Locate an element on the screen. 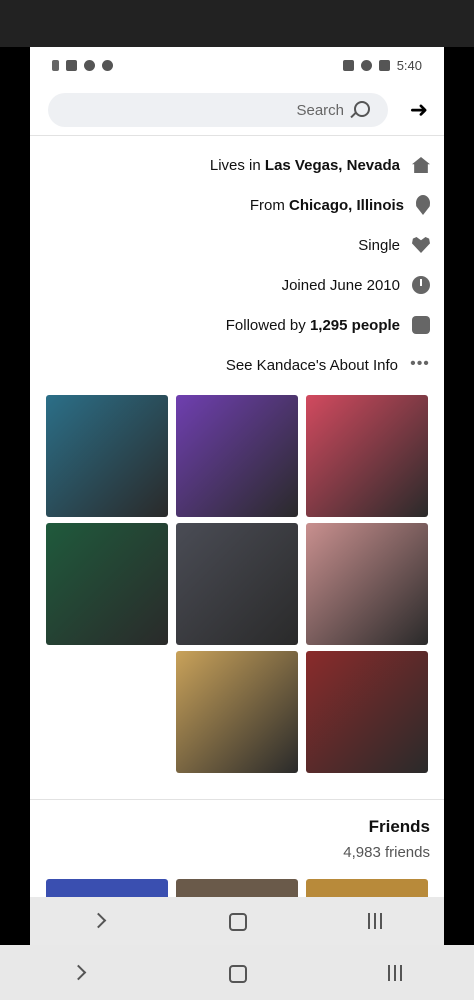  mail-icon is located at coordinates (384, 65).